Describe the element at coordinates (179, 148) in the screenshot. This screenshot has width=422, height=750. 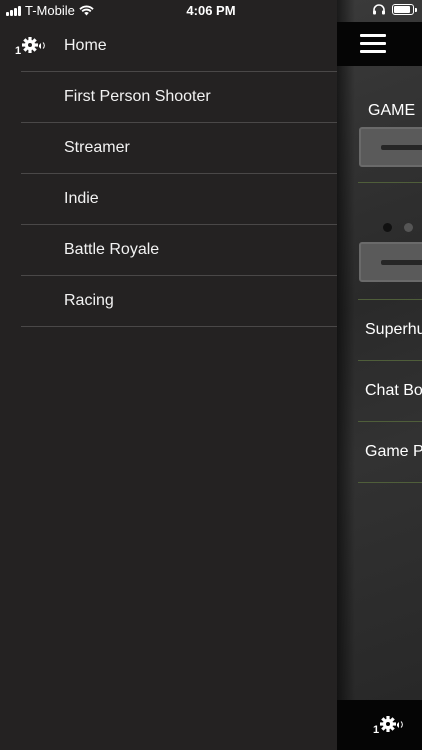
I see `drawer-item-streamer: Streamer` at that location.